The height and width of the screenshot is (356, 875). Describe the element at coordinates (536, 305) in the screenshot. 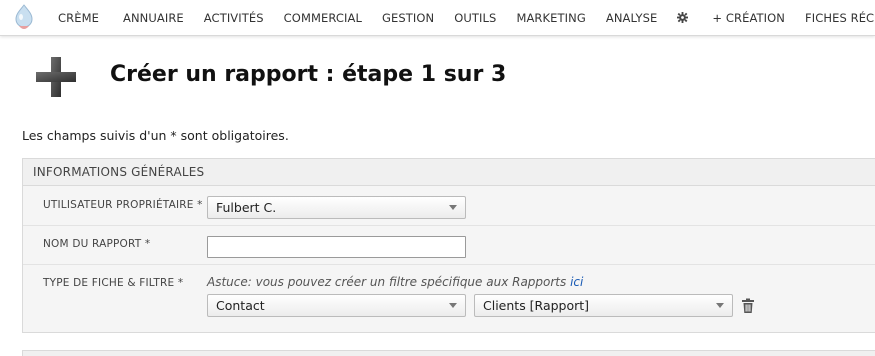

I see `filter-select-value: Clients [Rapport]` at that location.